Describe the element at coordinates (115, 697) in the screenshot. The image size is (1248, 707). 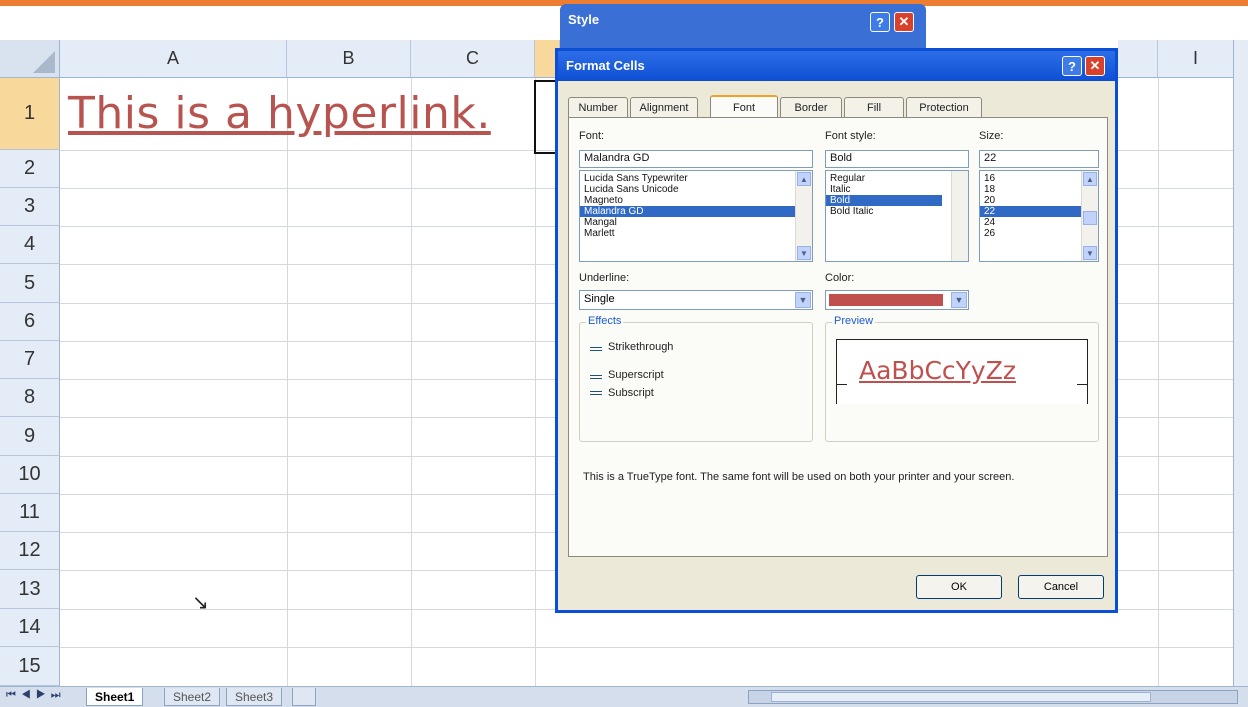
I see `sheet-tab-1: Sheet1` at that location.